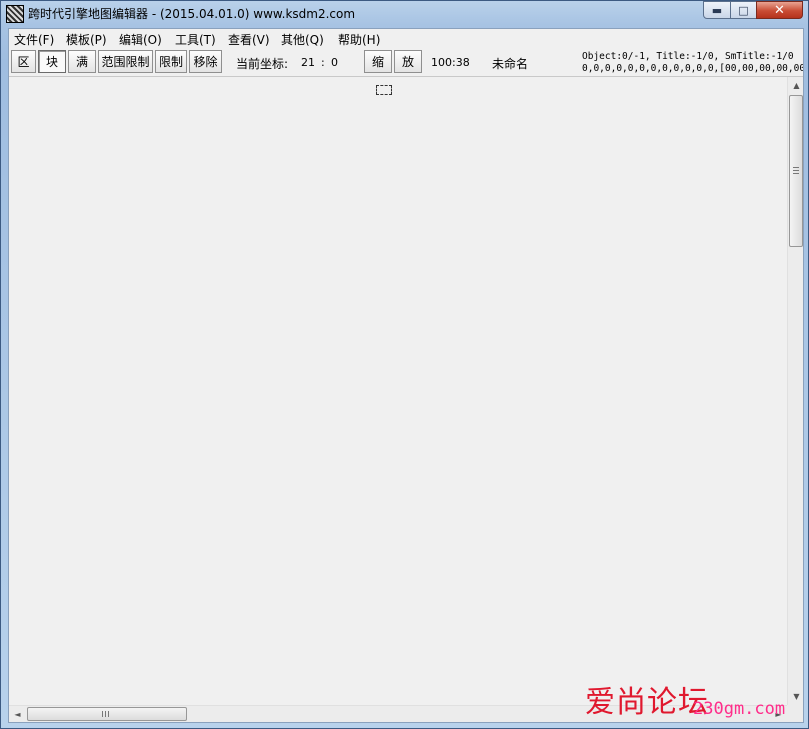 Image resolution: width=809 pixels, height=729 pixels. What do you see at coordinates (82, 61) in the screenshot?
I see `full-button: 满` at bounding box center [82, 61].